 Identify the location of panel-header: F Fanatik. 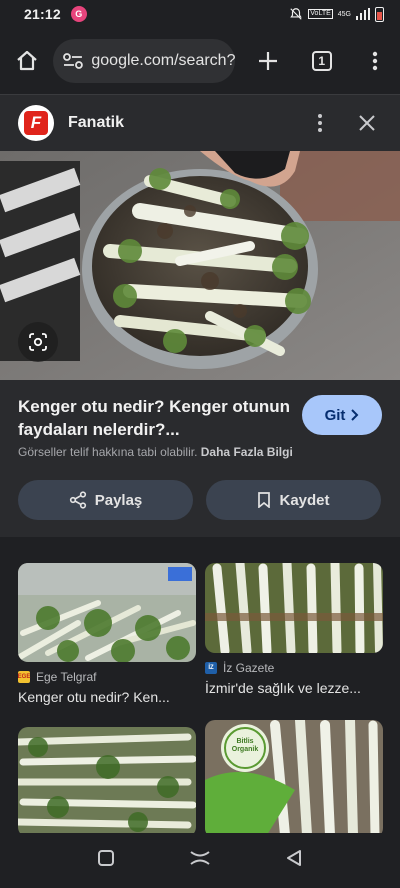
(200, 123).